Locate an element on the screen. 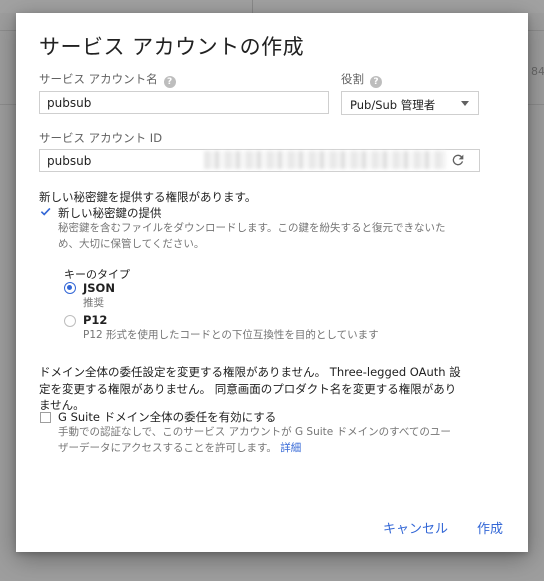 Image resolution: width=544 pixels, height=581 pixels. create-button: 作成 is located at coordinates (490, 527).